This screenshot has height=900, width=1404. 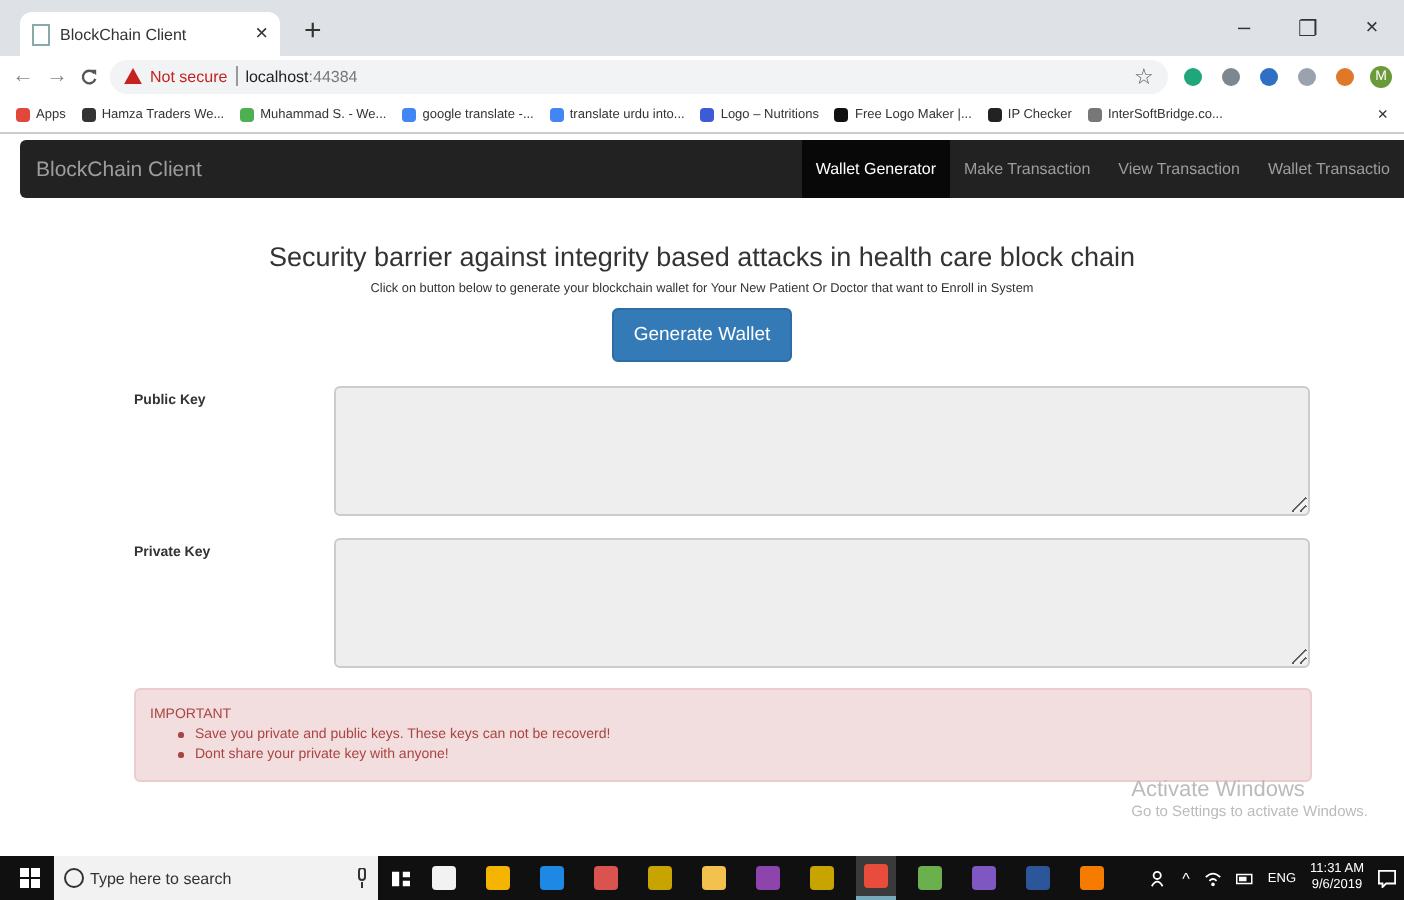 What do you see at coordinates (876, 169) in the screenshot?
I see `nav-link: Wallet Generator` at bounding box center [876, 169].